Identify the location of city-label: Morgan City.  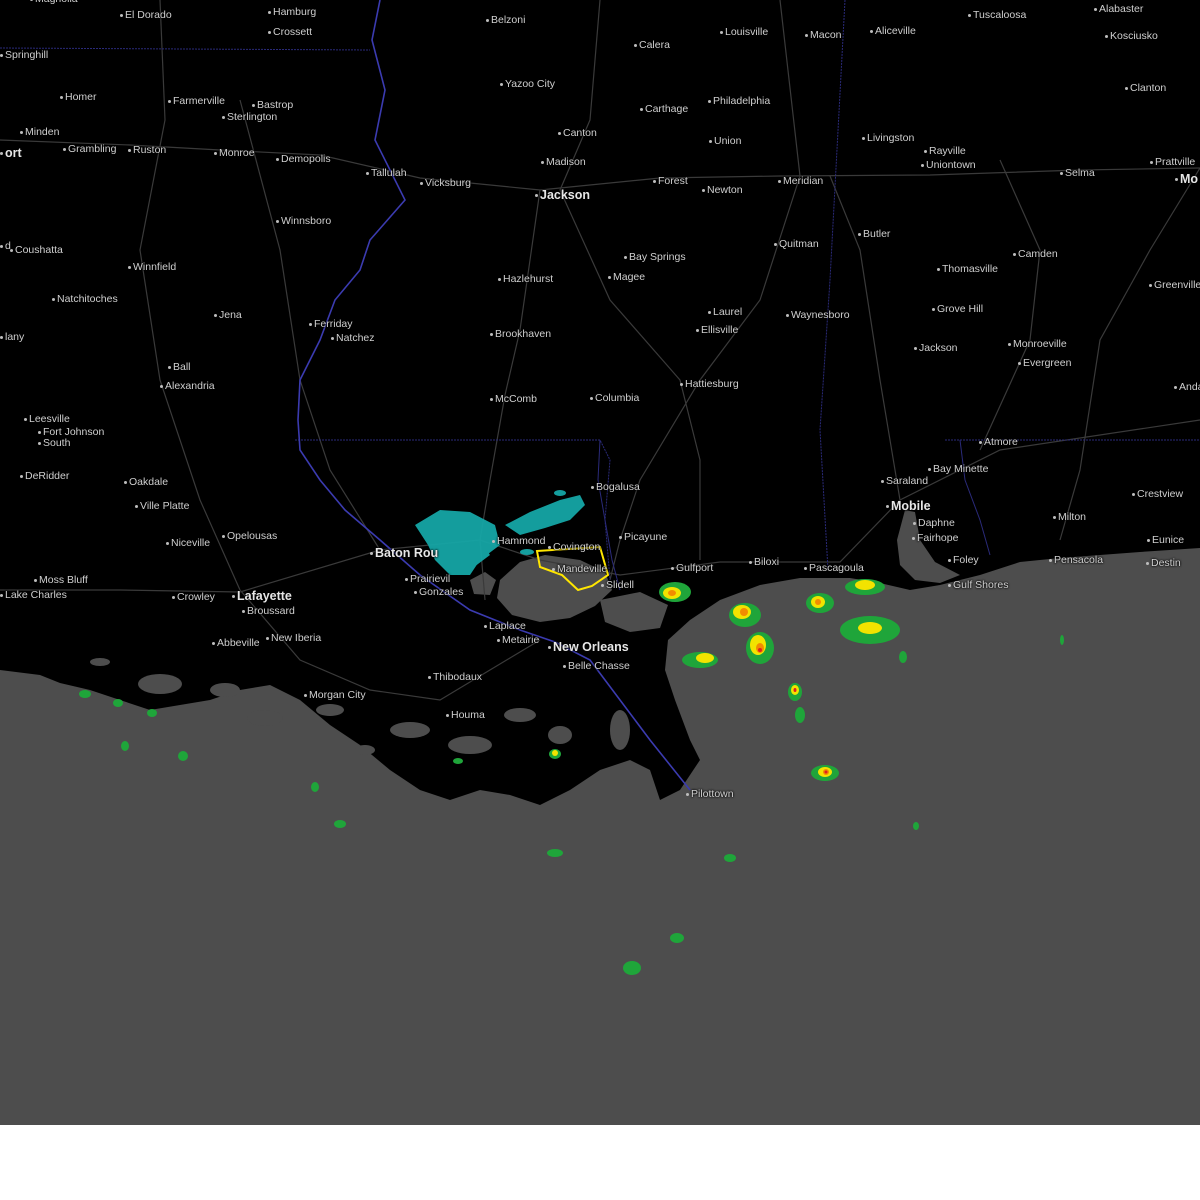
(335, 695).